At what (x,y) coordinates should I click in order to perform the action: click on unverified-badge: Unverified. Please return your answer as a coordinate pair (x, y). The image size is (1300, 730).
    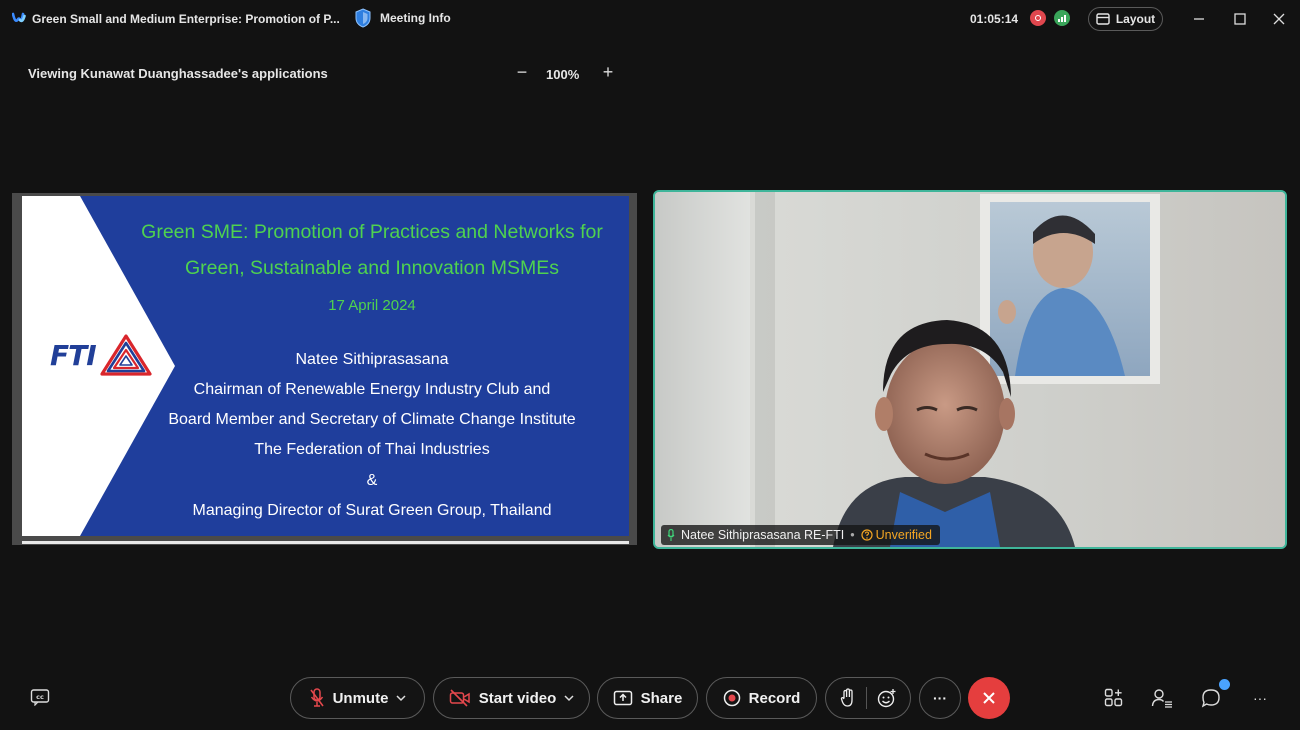
    Looking at the image, I should click on (896, 535).